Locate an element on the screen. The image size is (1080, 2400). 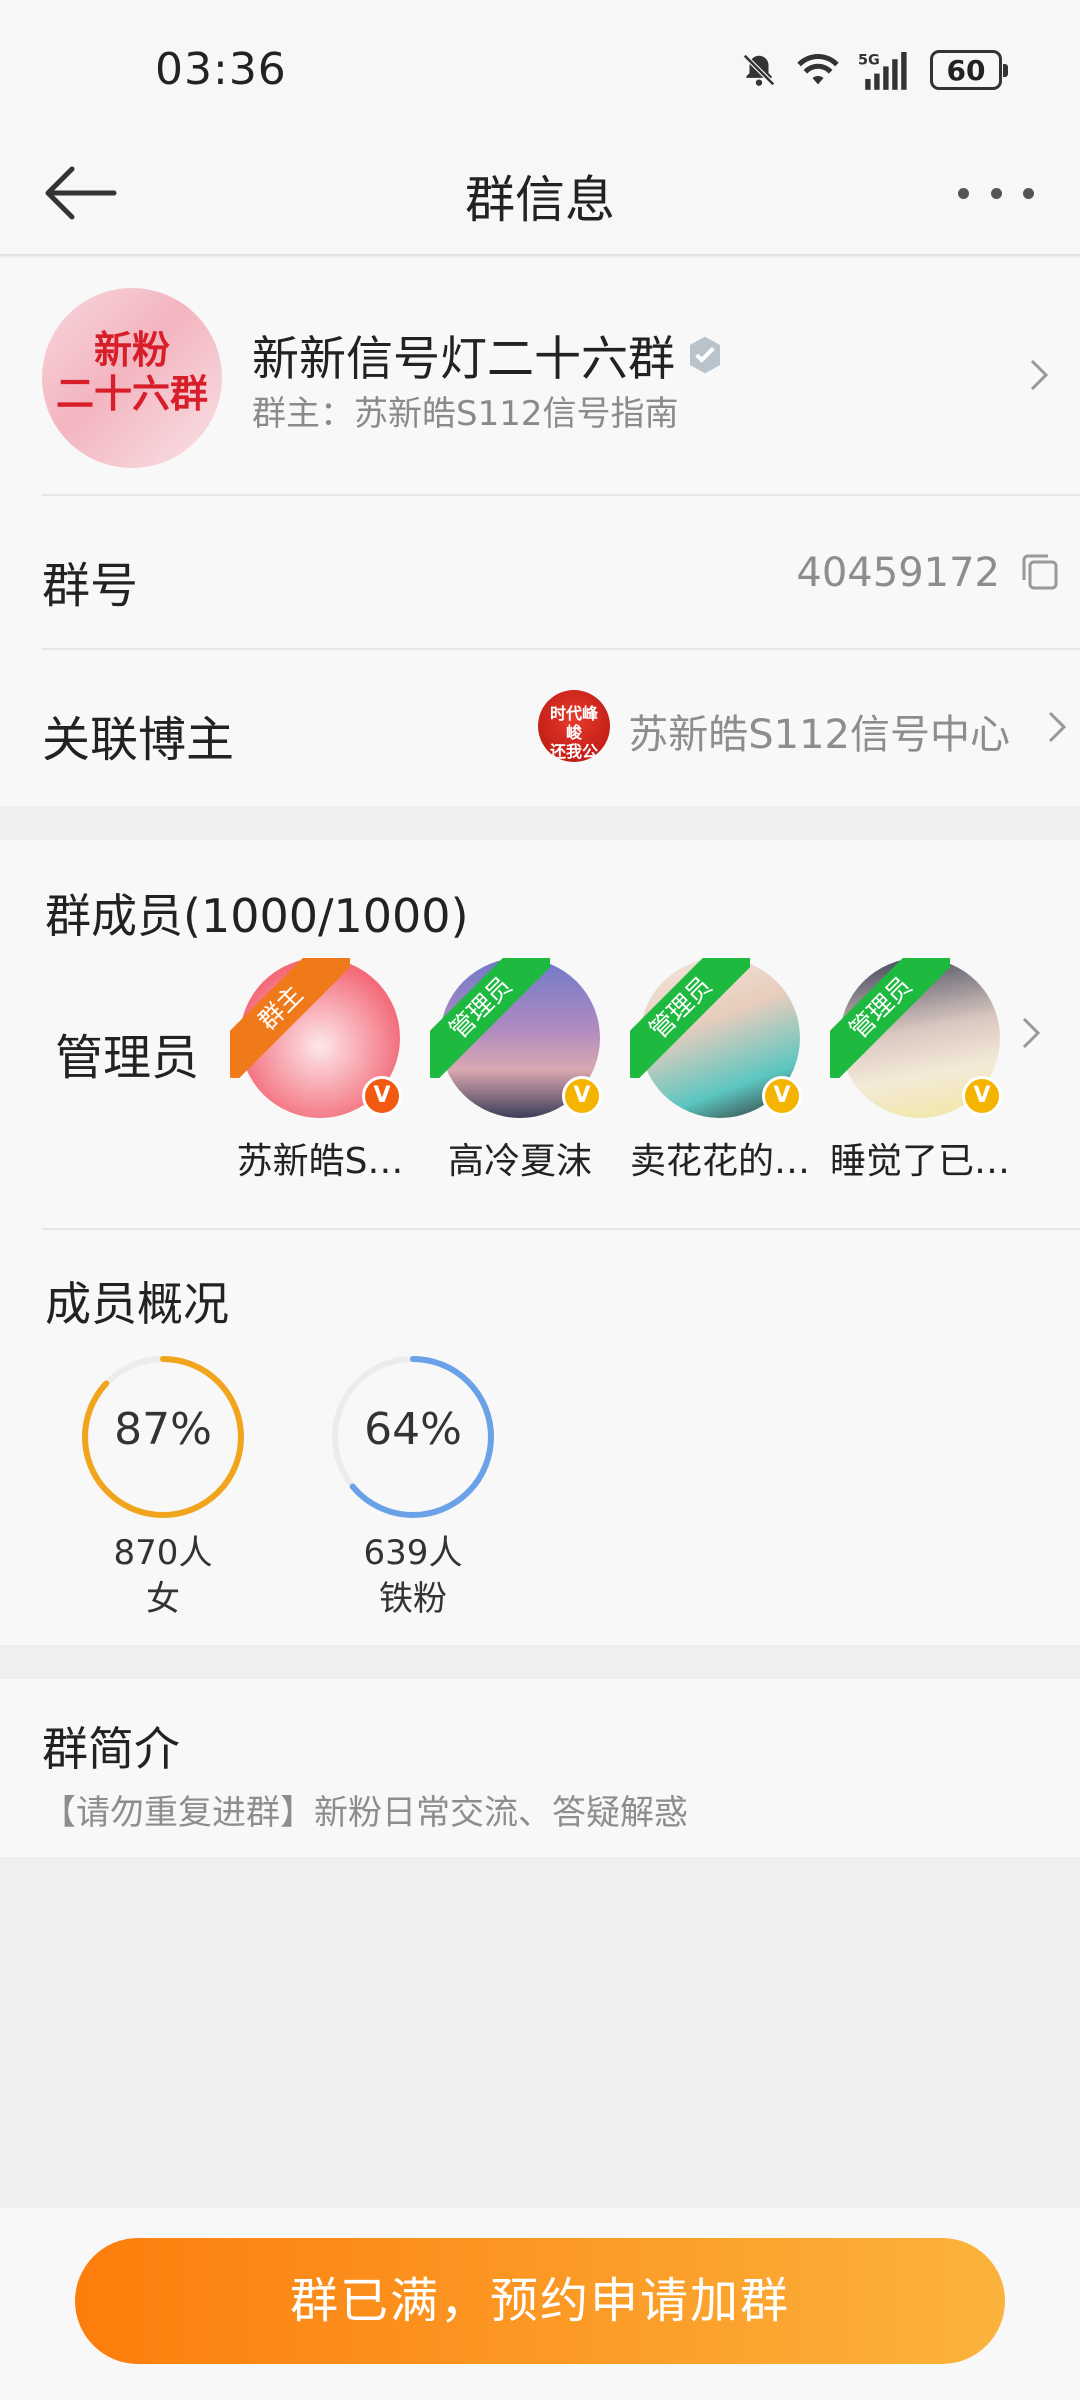
group-avatar: 新粉 二十六群 is located at coordinates (132, 378).